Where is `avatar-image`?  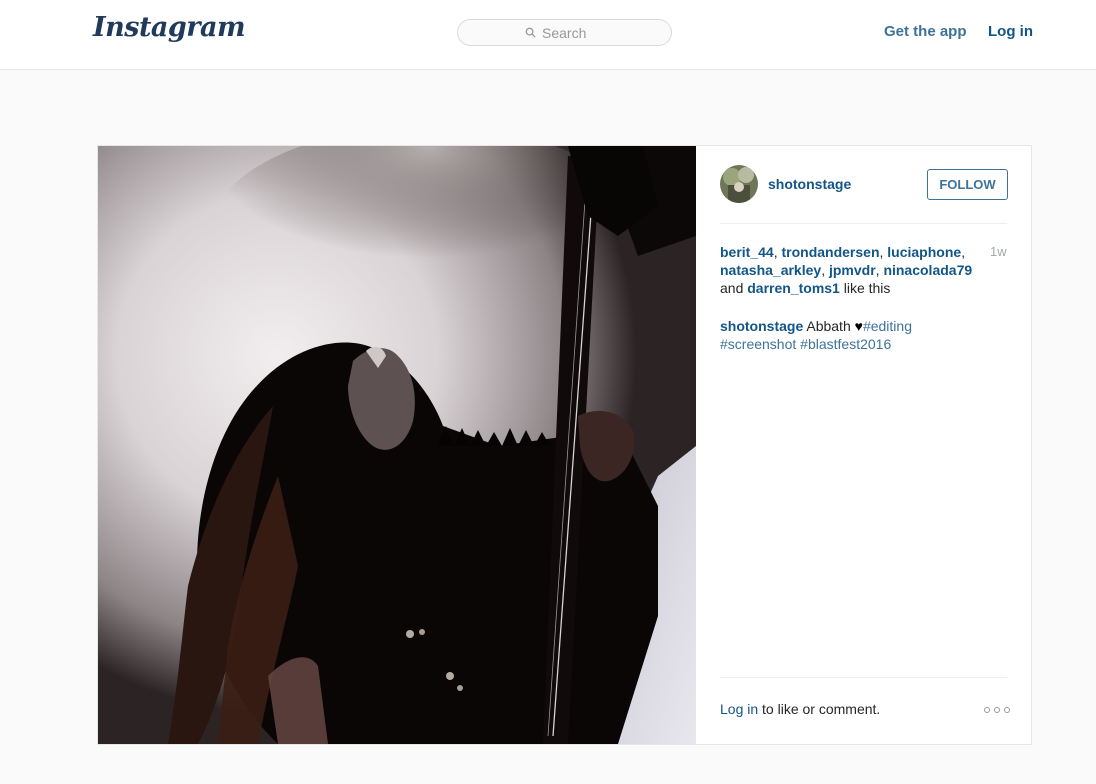
avatar-image is located at coordinates (739, 184).